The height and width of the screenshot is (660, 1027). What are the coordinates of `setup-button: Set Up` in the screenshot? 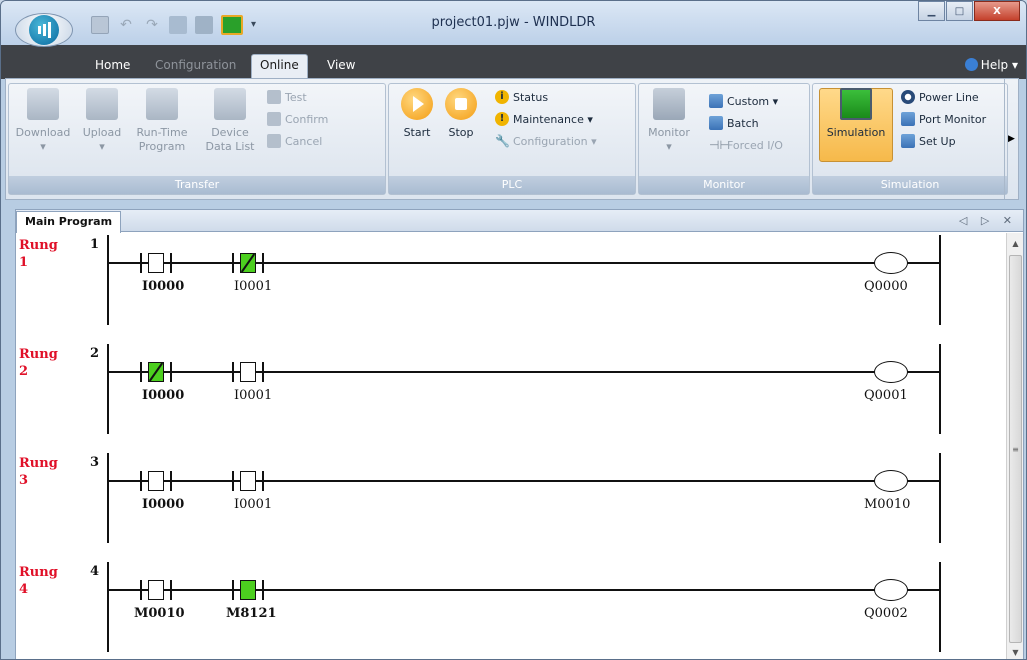 It's located at (928, 141).